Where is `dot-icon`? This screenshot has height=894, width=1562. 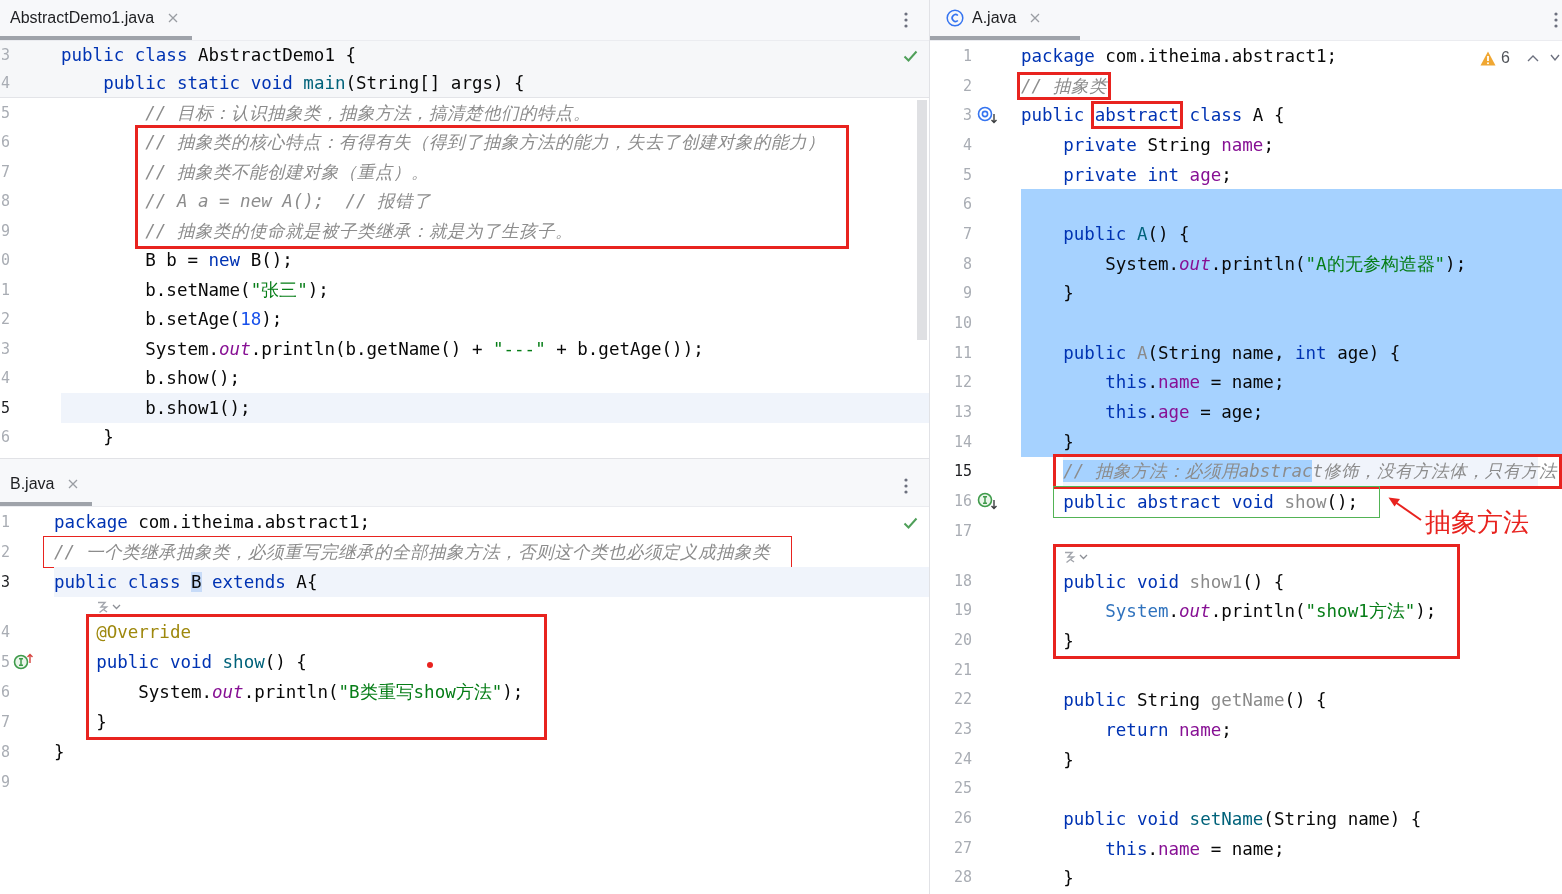
dot-icon is located at coordinates (430, 665).